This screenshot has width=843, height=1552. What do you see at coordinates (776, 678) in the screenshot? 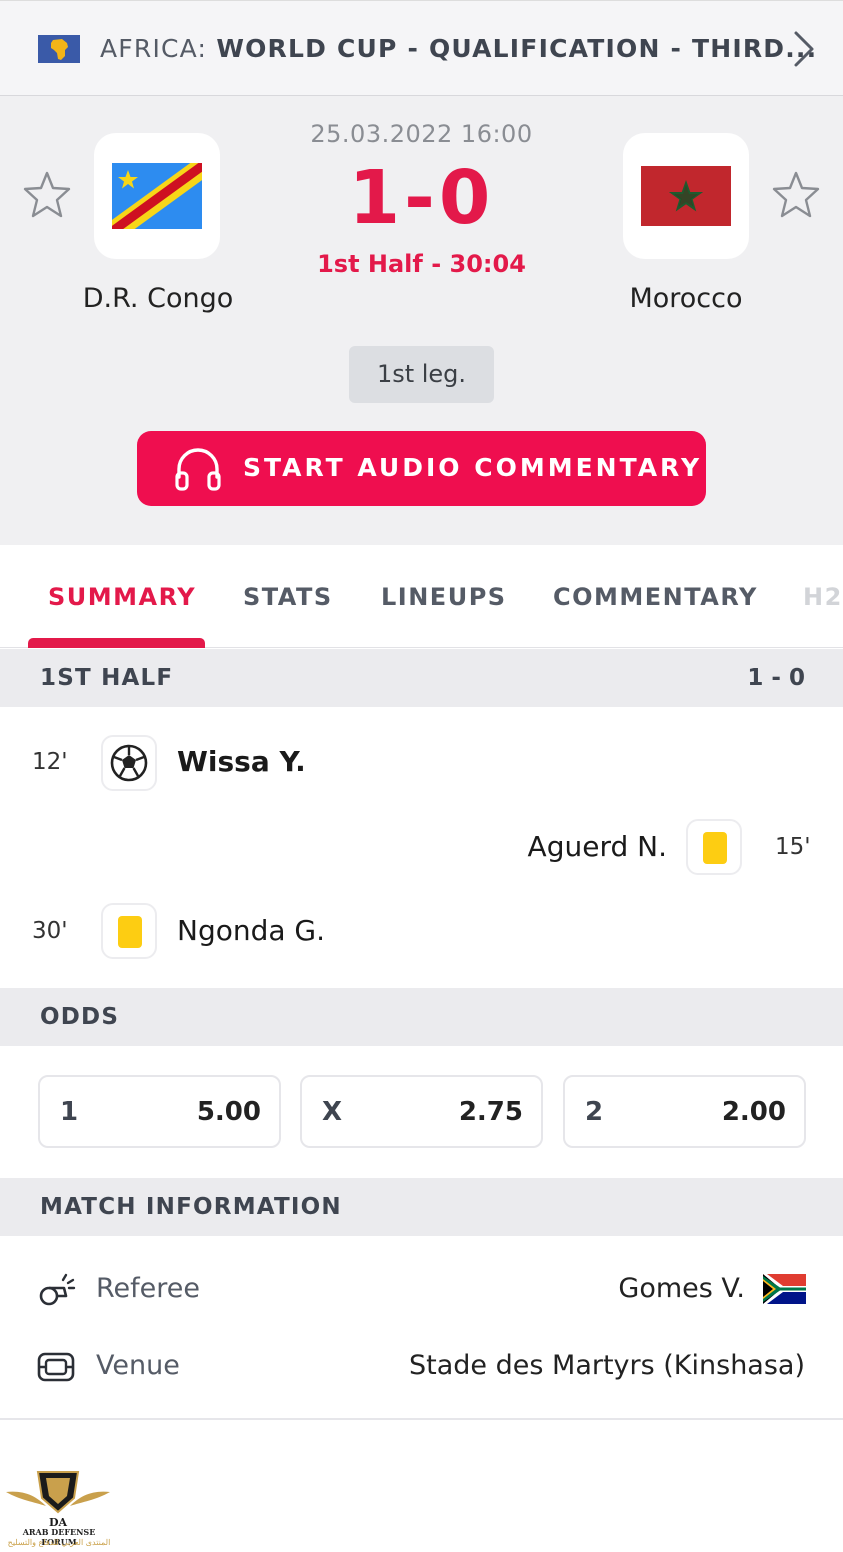
I see `half-score: 1 - 0` at bounding box center [776, 678].